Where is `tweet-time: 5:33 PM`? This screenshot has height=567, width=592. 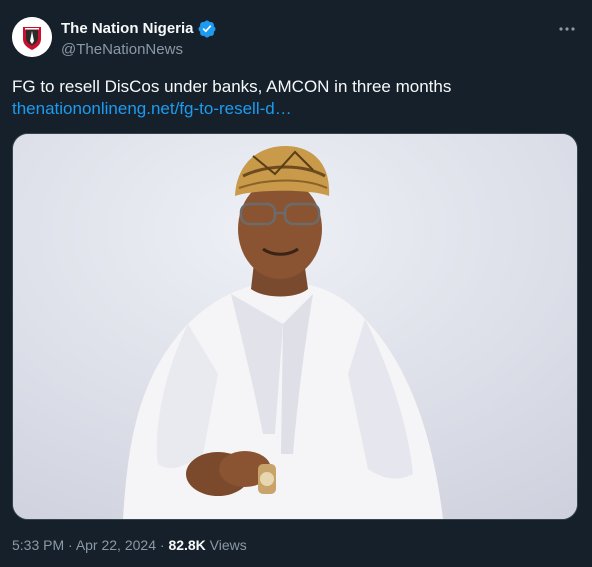
tweet-time: 5:33 PM is located at coordinates (38, 545).